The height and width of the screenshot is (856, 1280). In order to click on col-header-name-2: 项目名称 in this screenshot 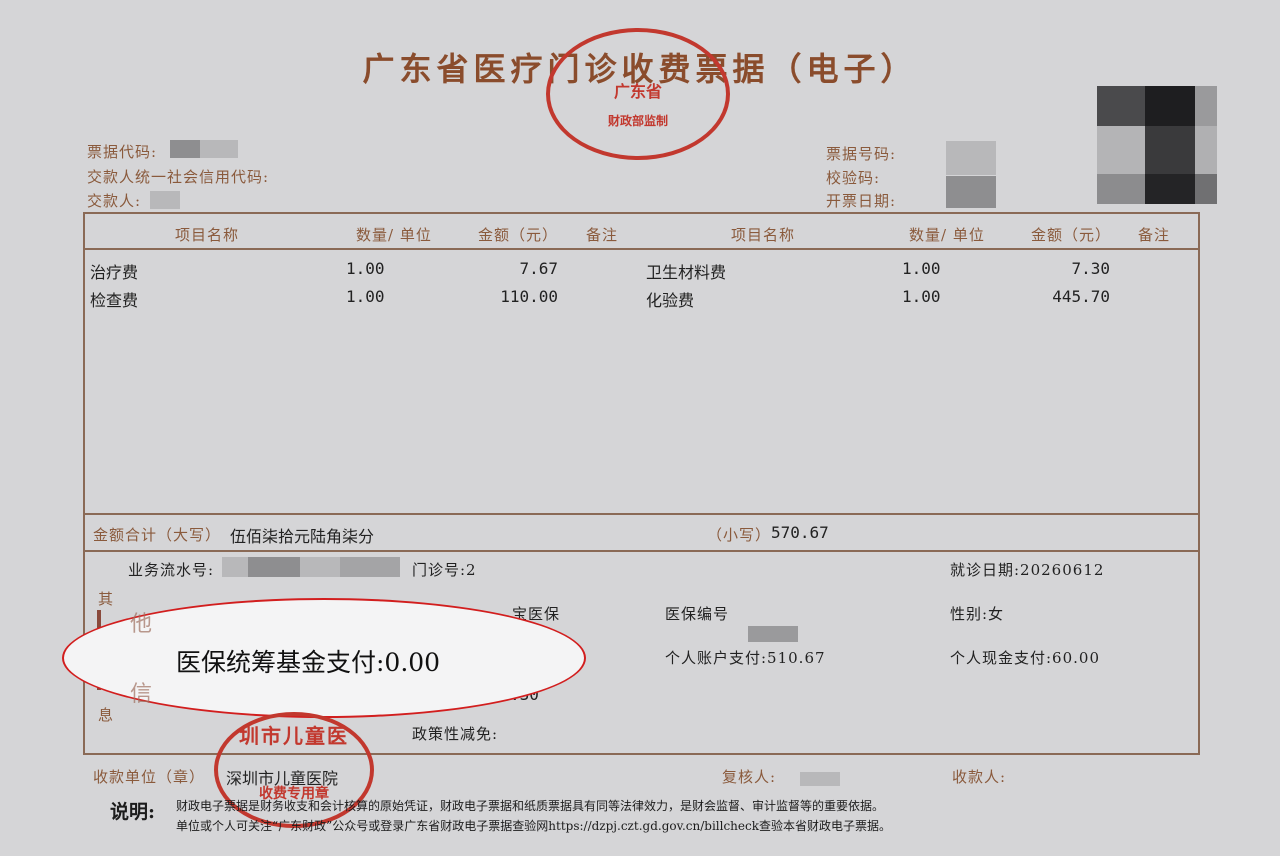, I will do `click(763, 235)`.